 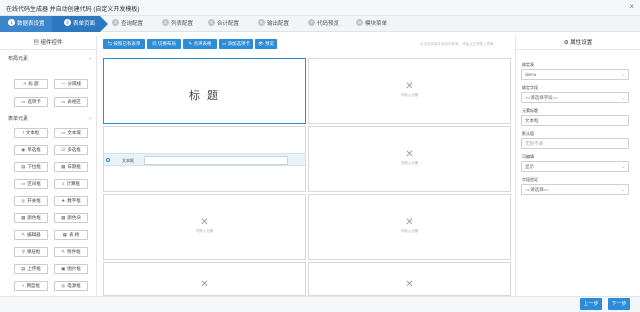 What do you see at coordinates (575, 166) in the screenshot?
I see `editable-select: 显示 ⌄` at bounding box center [575, 166].